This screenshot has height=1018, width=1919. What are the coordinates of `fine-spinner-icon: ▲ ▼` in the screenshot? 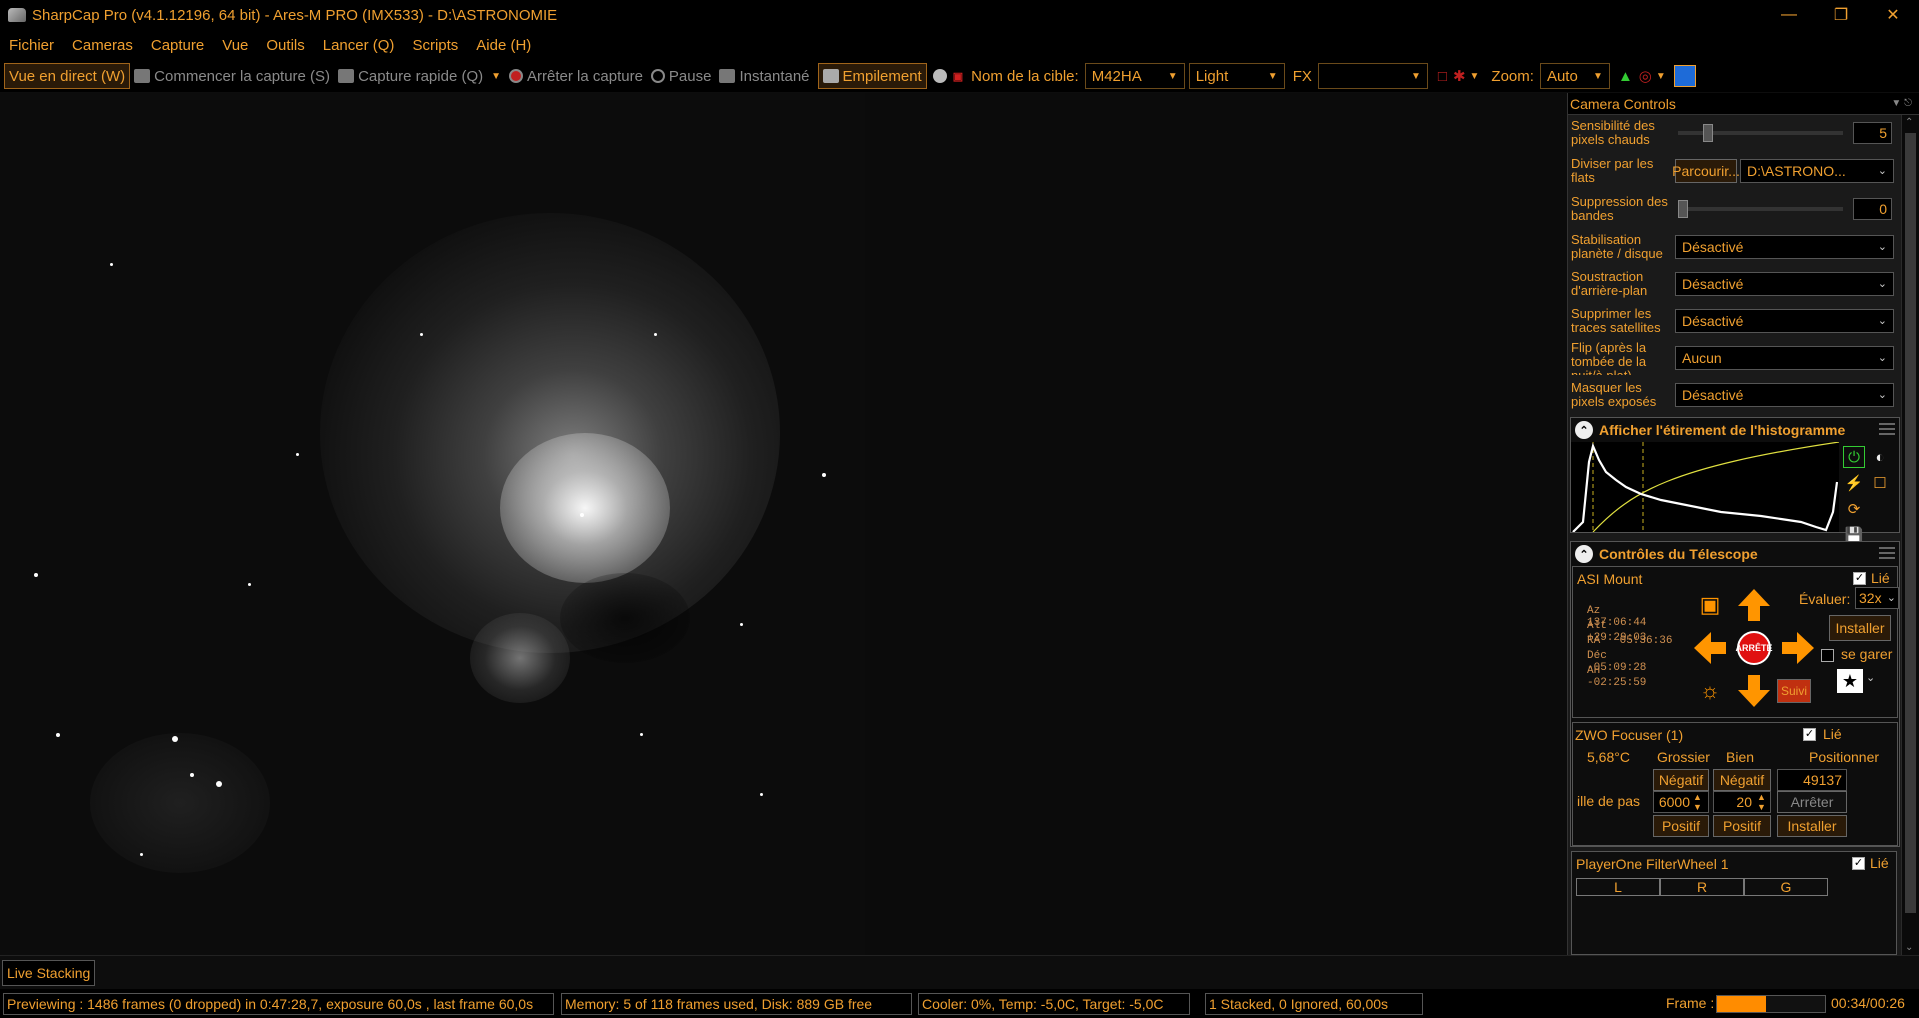 It's located at (1761, 802).